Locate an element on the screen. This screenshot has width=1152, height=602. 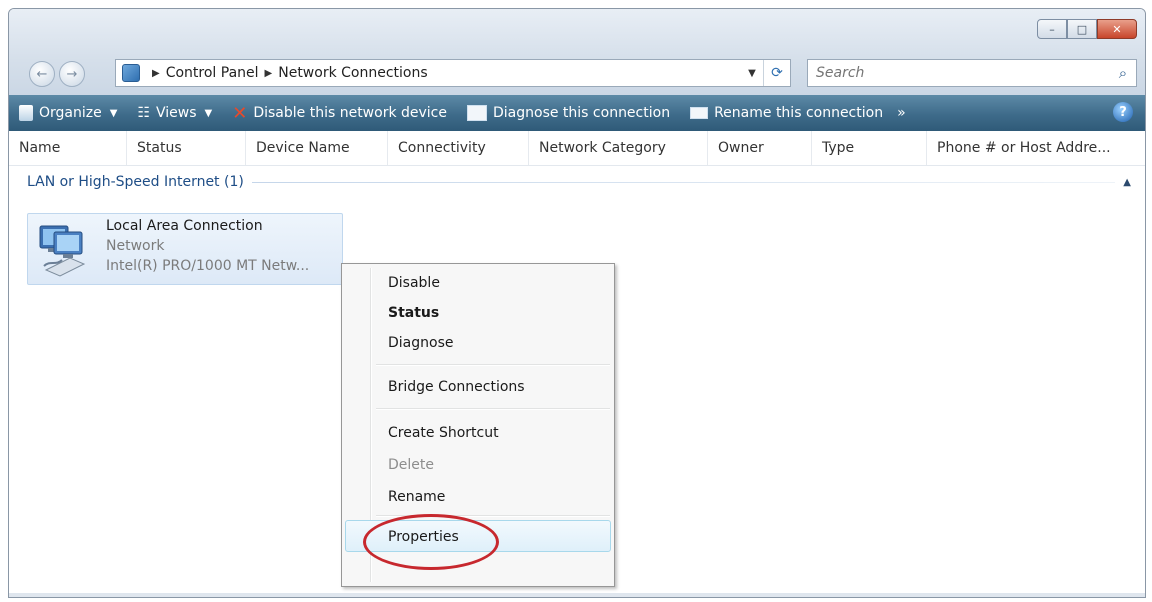
refresh-icon: ⟳ is located at coordinates (777, 73).